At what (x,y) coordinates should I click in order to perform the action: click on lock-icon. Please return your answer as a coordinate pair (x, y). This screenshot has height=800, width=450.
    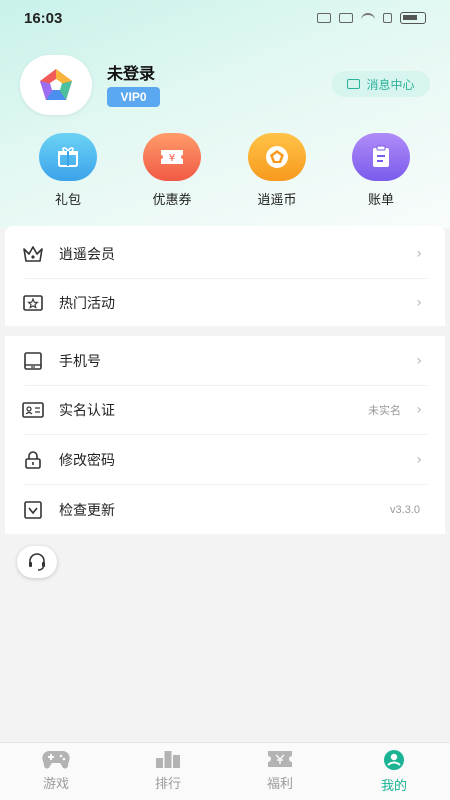
    Looking at the image, I should click on (33, 460).